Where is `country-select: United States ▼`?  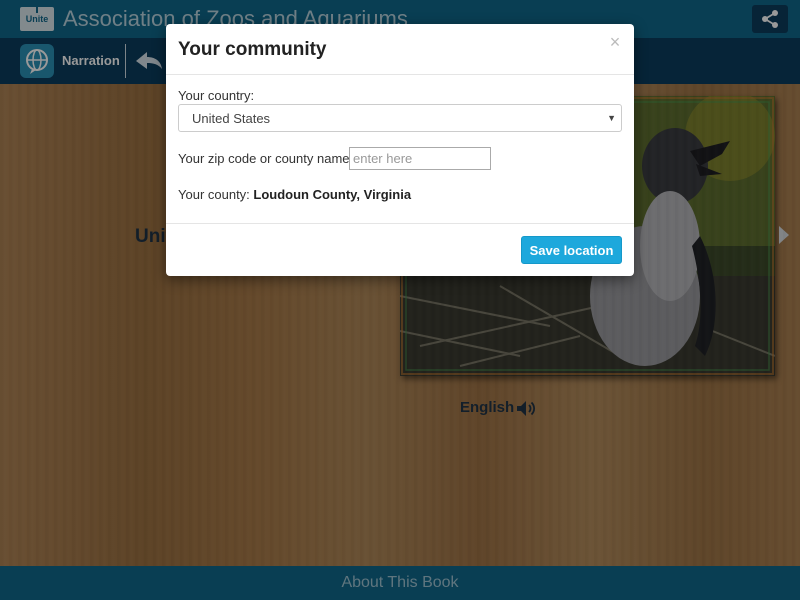
country-select: United States ▼ is located at coordinates (400, 118).